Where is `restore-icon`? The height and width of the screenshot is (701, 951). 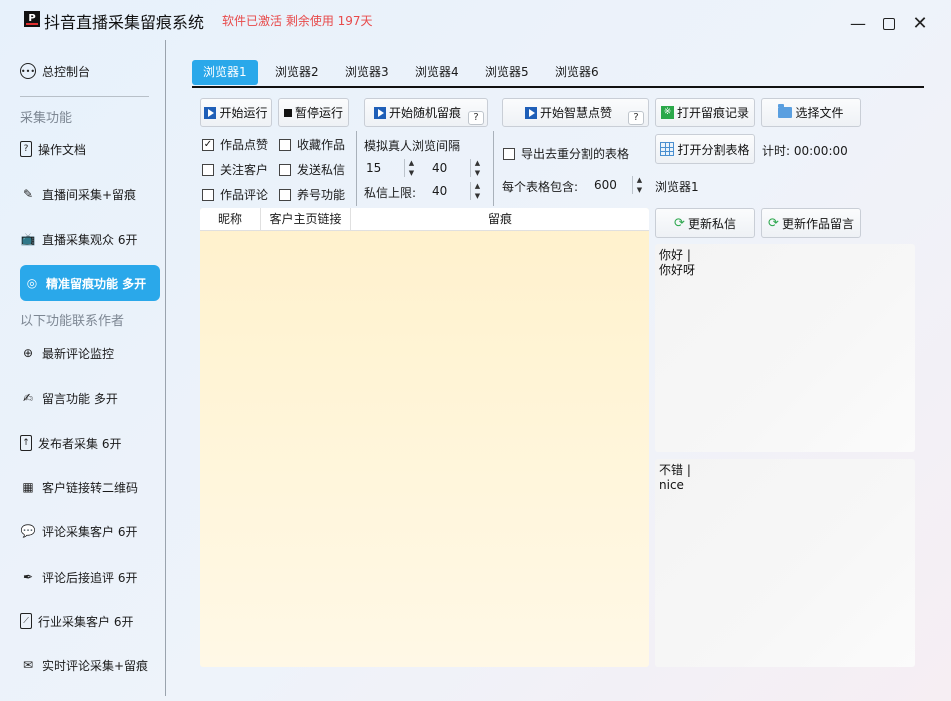 restore-icon is located at coordinates (889, 24).